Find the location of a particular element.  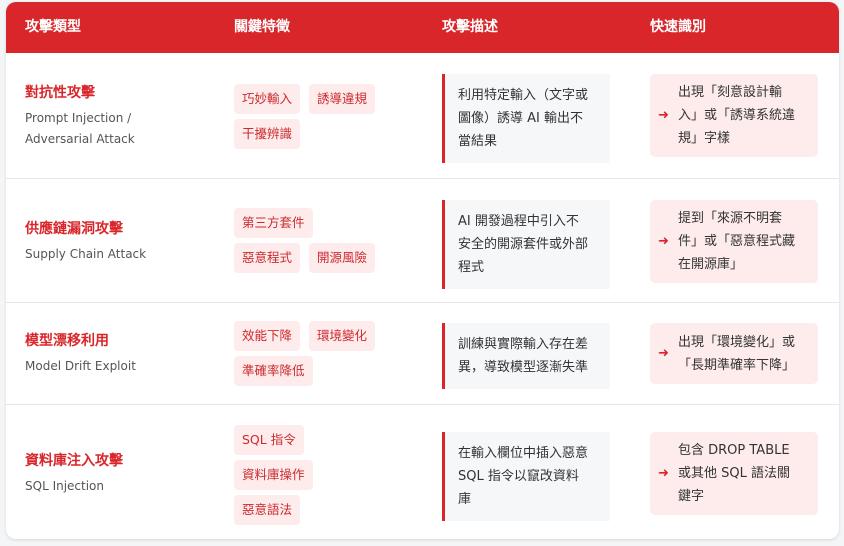

quick-identify-box: ➜ 出現「刻意設計輸 入」或「誘導系統違 規」字樣 is located at coordinates (734, 115).